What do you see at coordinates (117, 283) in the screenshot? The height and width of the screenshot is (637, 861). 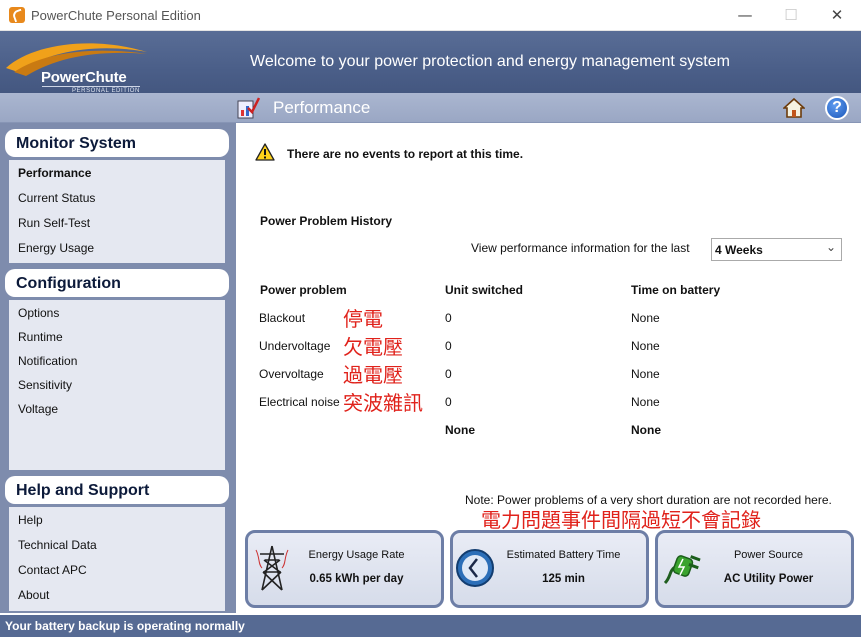 I see `section-configuration: Configuration` at bounding box center [117, 283].